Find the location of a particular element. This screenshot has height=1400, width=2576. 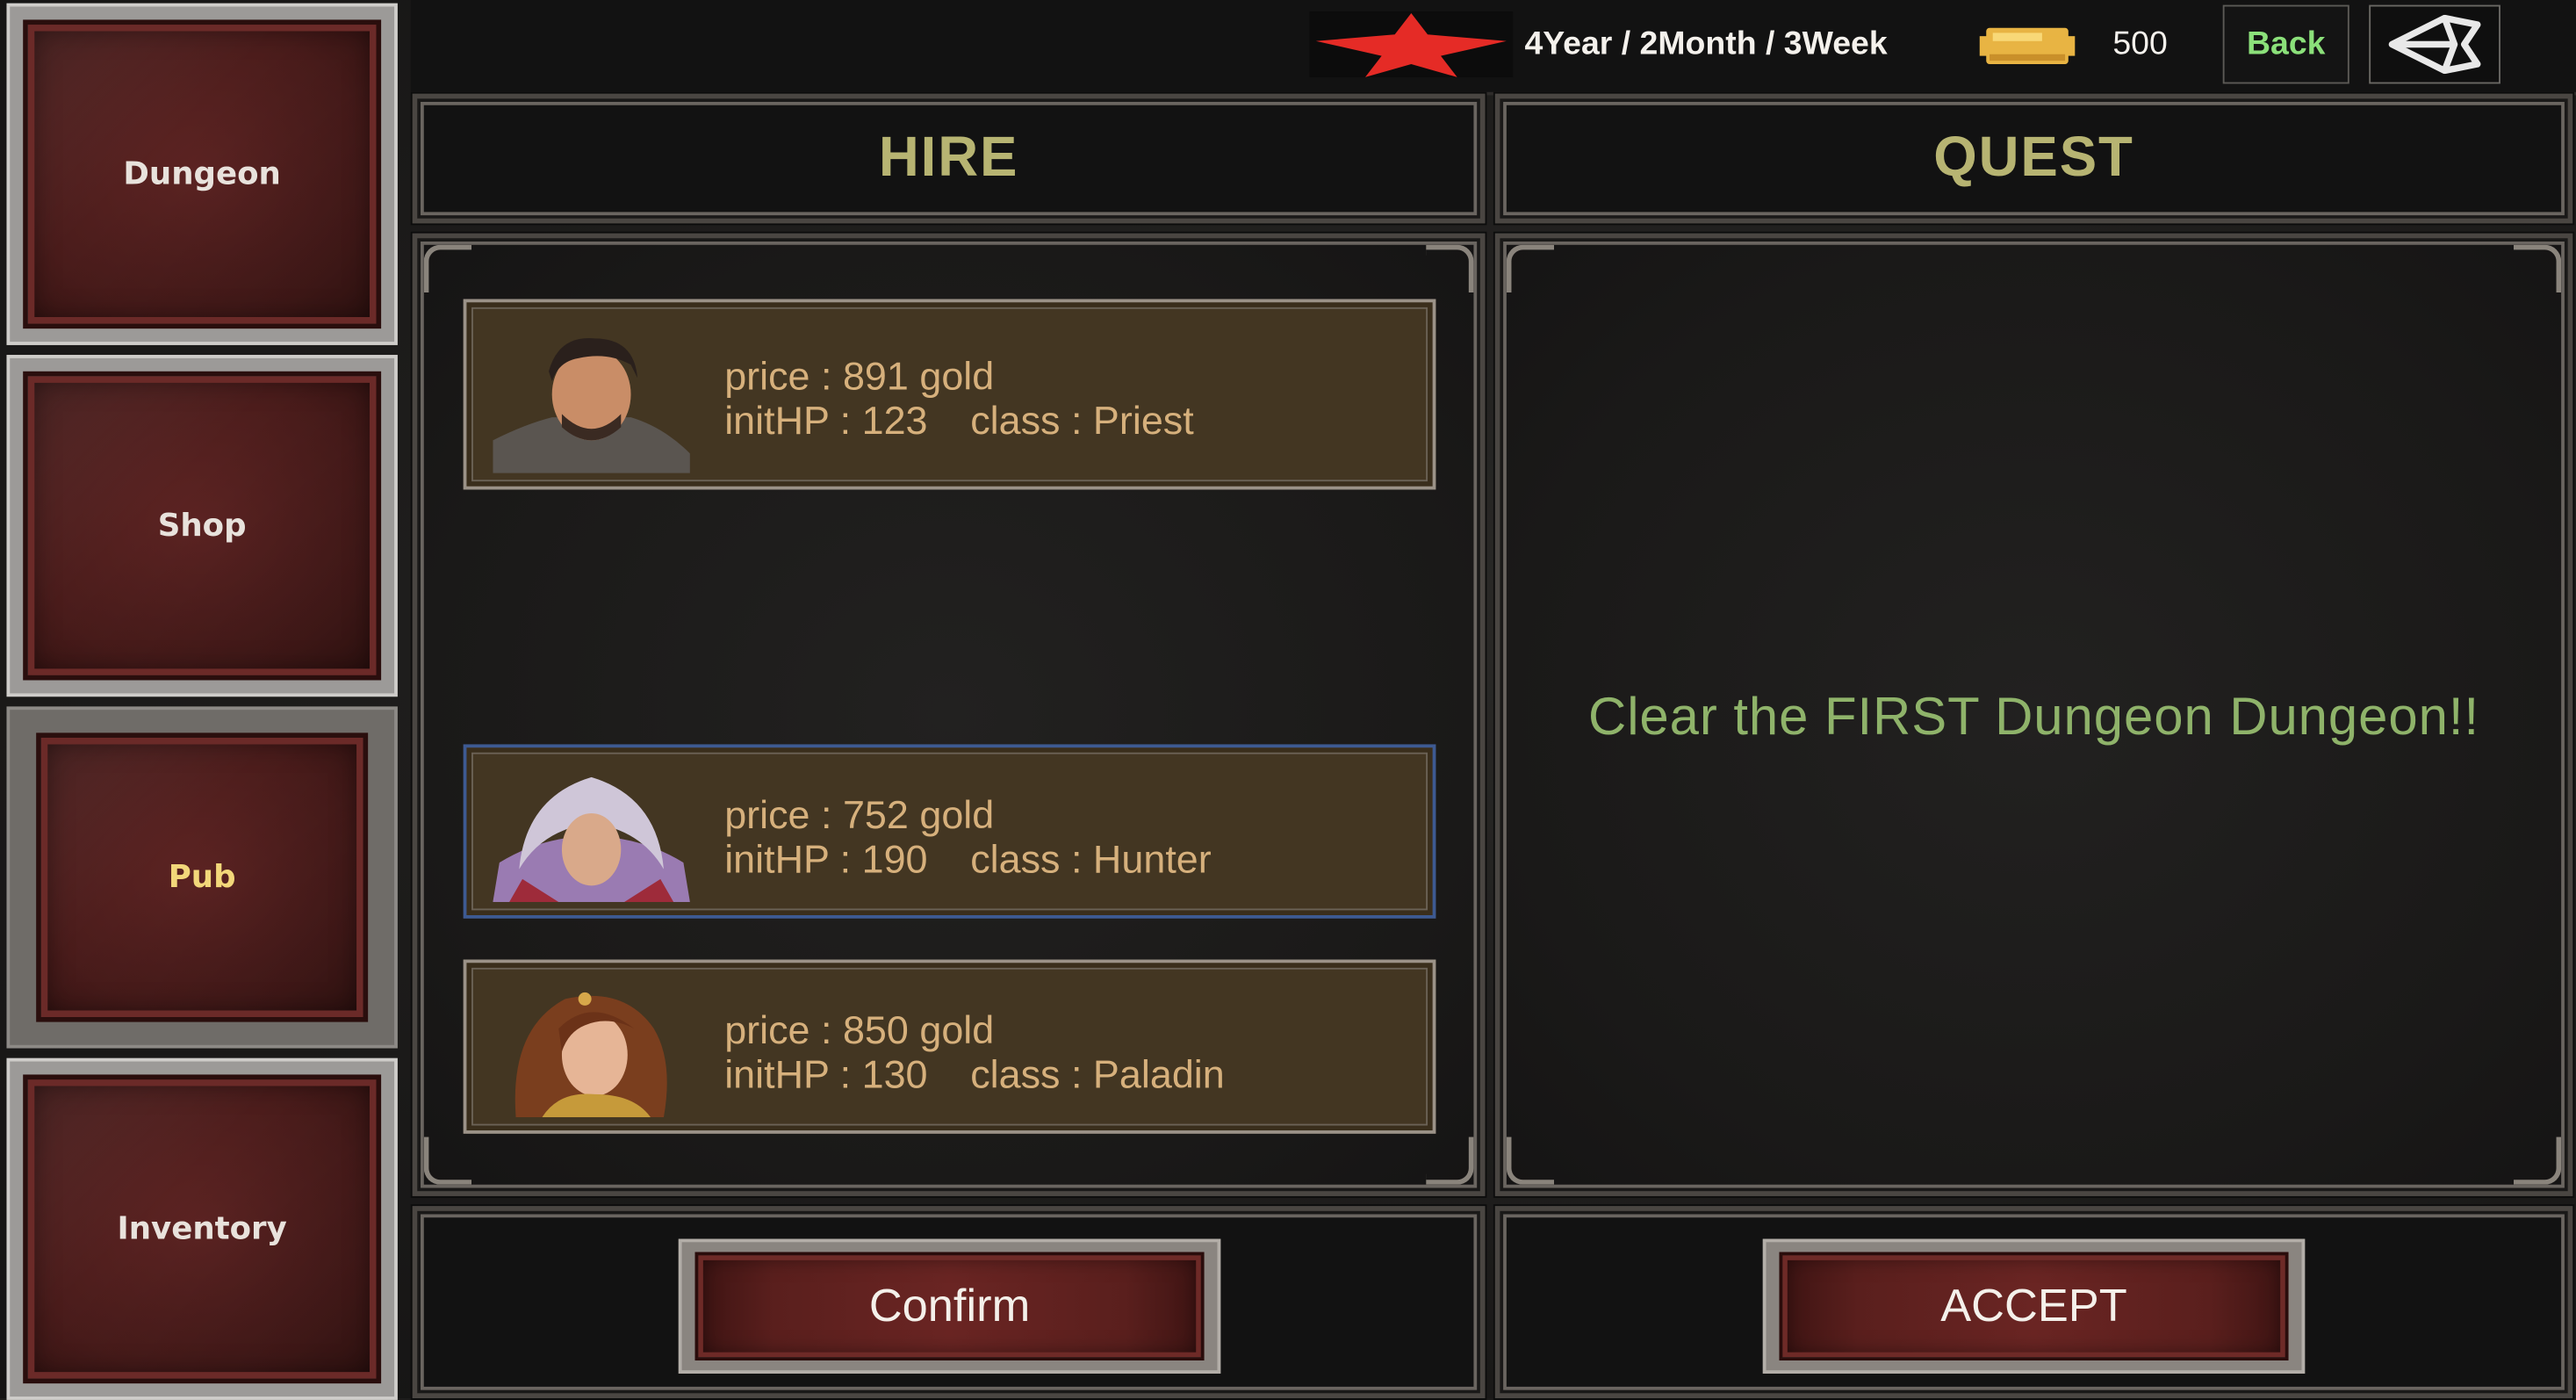

confirm-button: Confirm is located at coordinates (949, 1306).